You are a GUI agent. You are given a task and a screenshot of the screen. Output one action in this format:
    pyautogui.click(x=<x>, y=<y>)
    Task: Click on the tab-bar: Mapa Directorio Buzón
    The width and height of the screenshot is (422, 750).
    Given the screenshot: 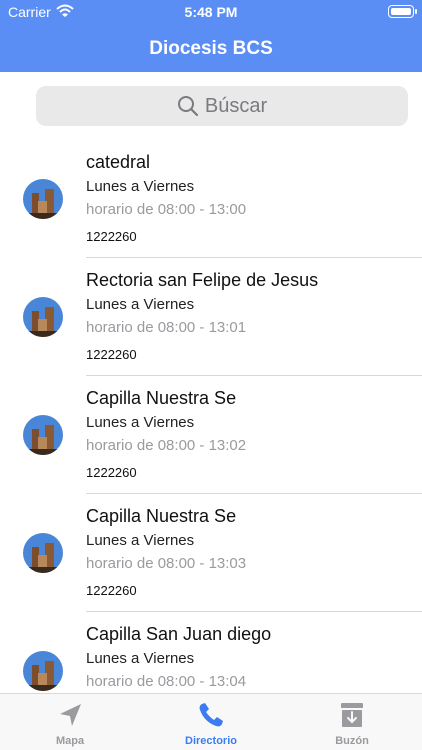 What is the action you would take?
    pyautogui.click(x=211, y=721)
    